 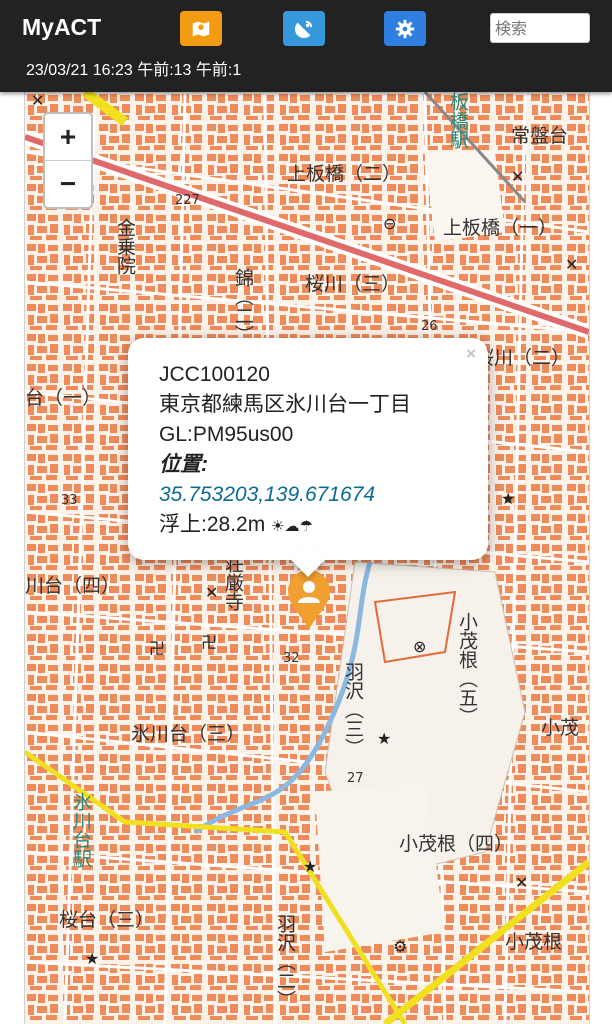 What do you see at coordinates (134, 70) in the screenshot?
I see `status-line: 23/03/21 16:23 午前:13 午前:1` at bounding box center [134, 70].